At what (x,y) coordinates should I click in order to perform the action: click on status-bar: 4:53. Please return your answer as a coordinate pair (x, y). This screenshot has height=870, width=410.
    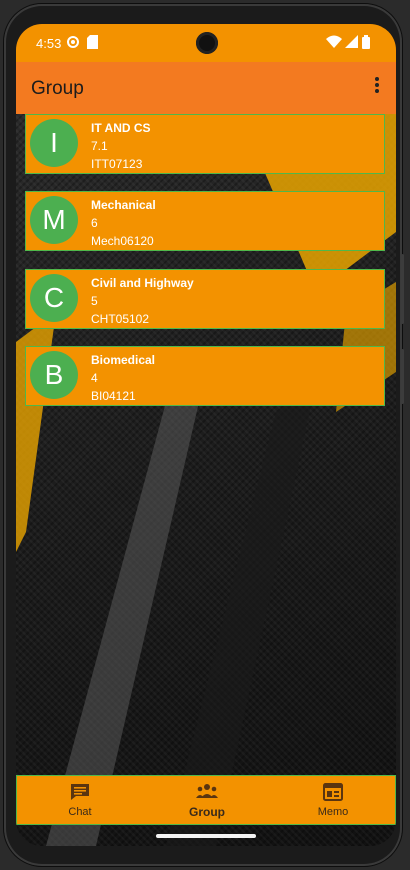
    Looking at the image, I should click on (206, 43).